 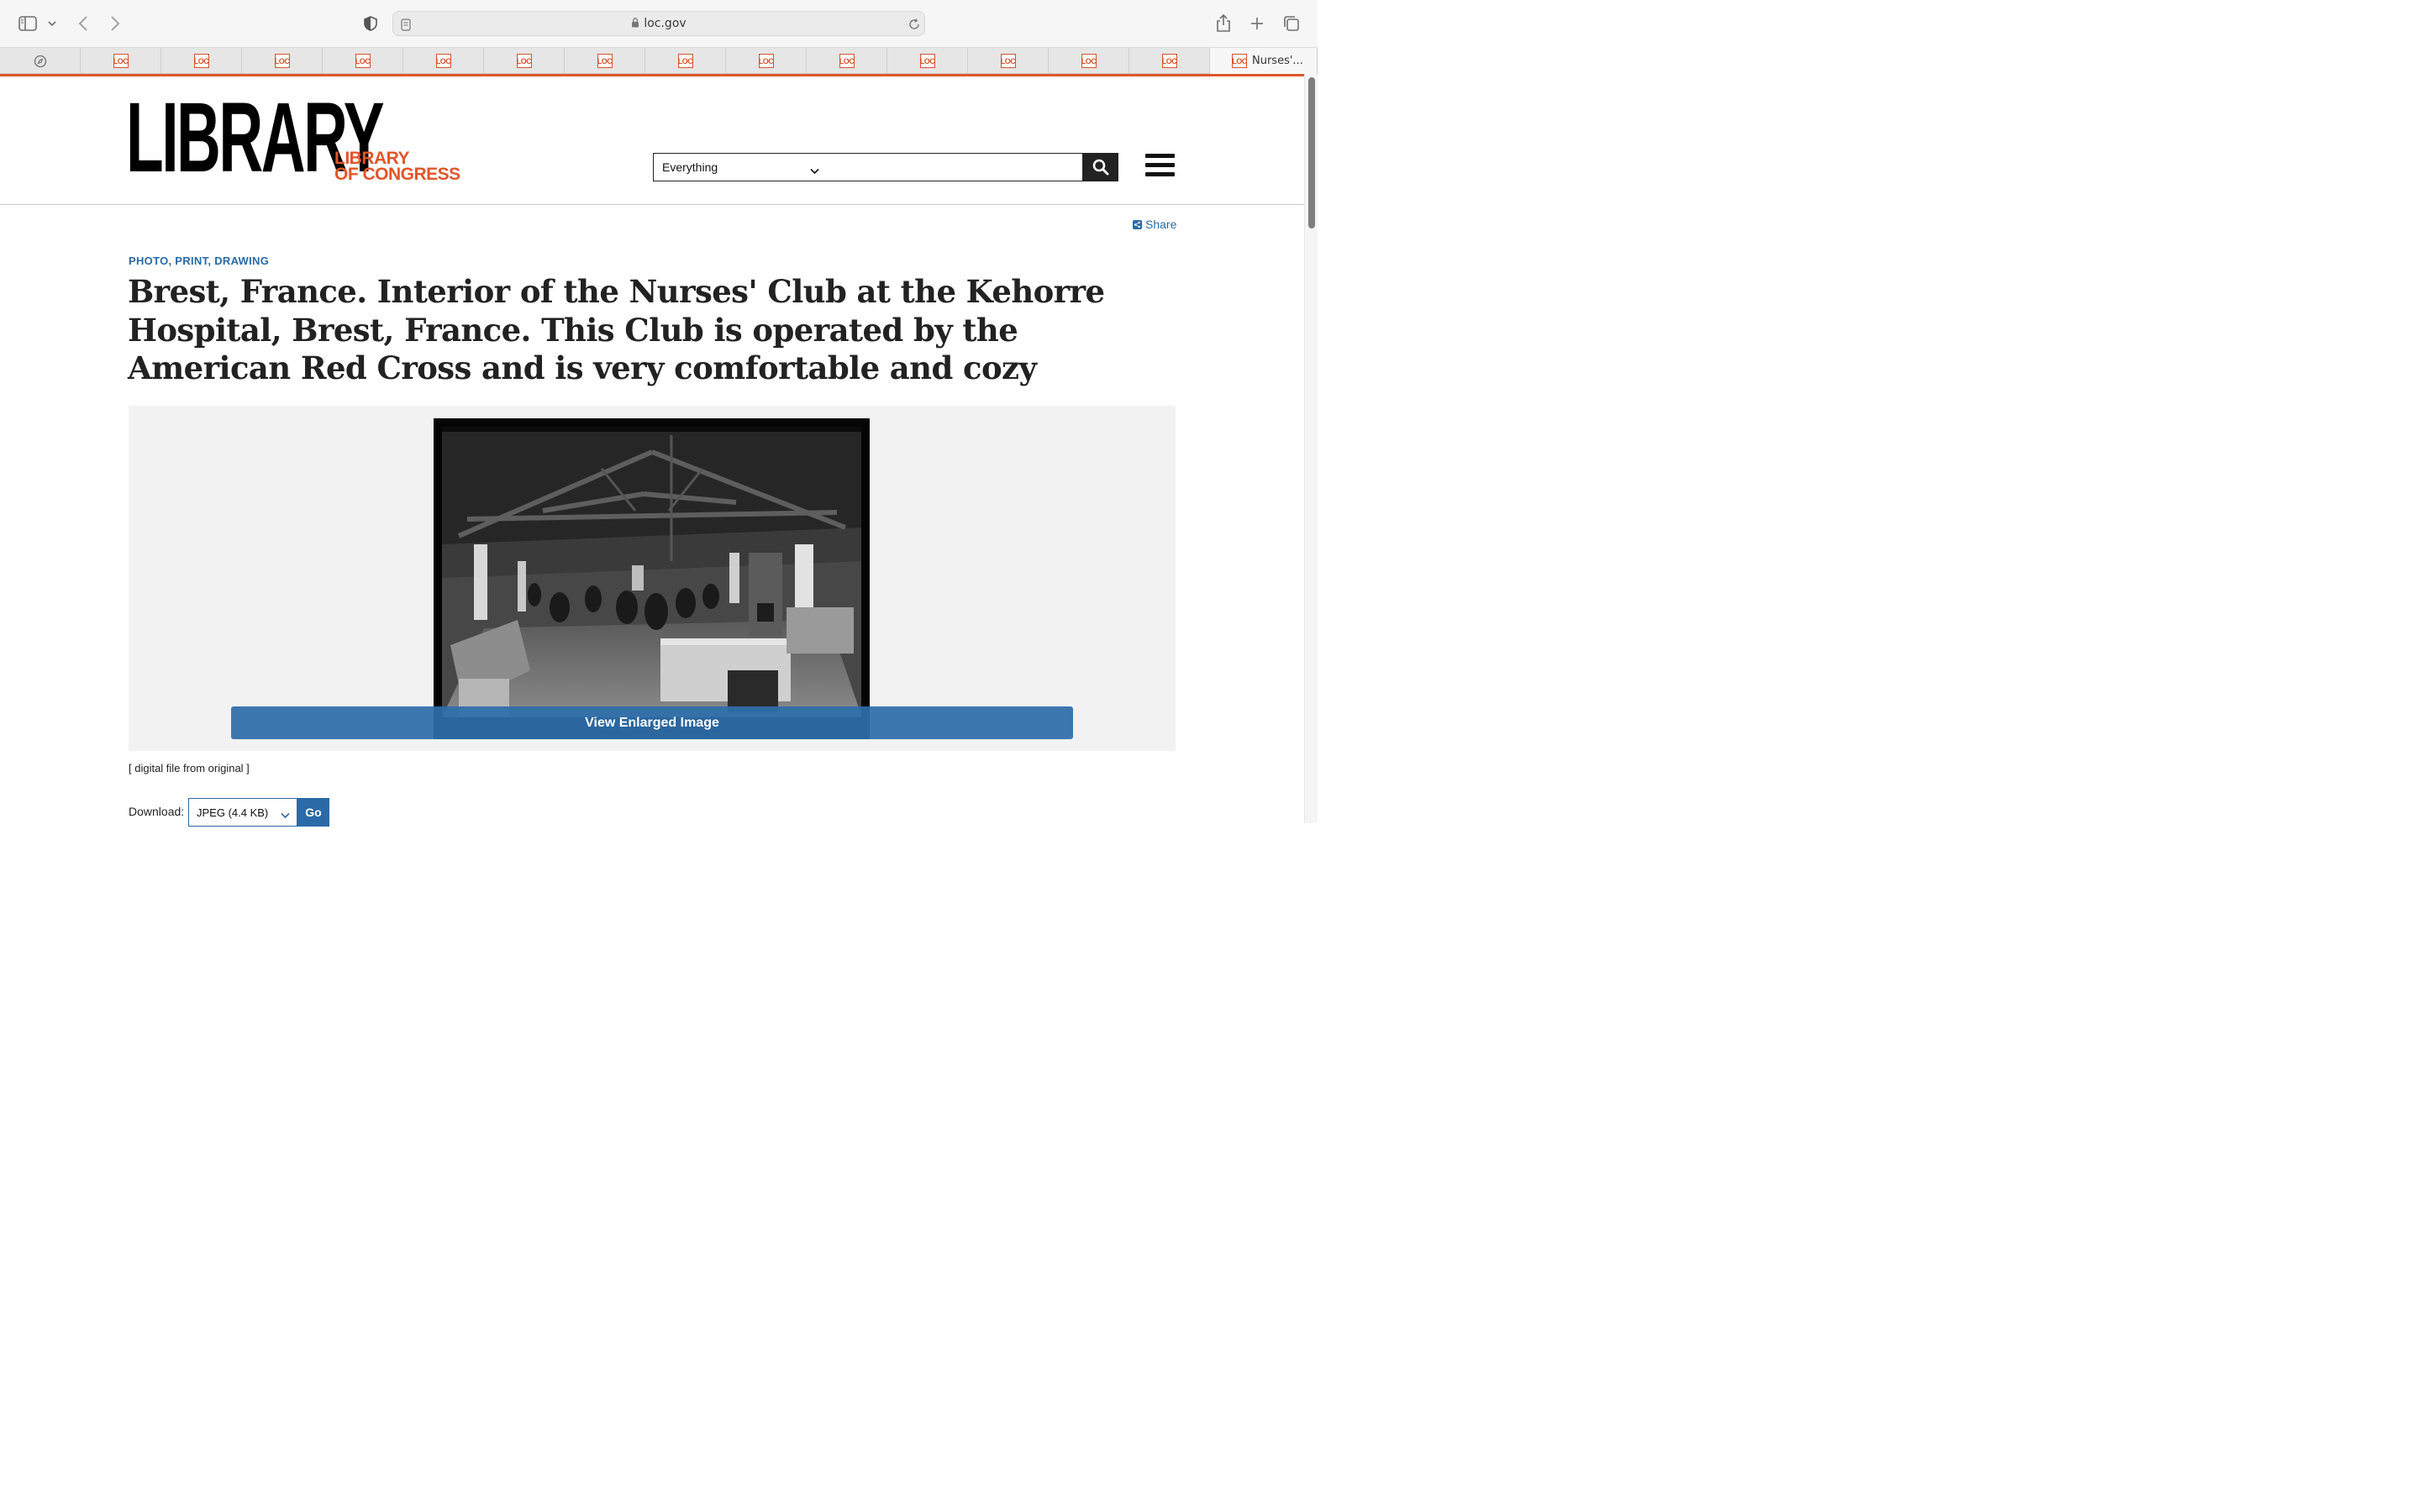 What do you see at coordinates (1161, 224) in the screenshot?
I see `share-label: Share` at bounding box center [1161, 224].